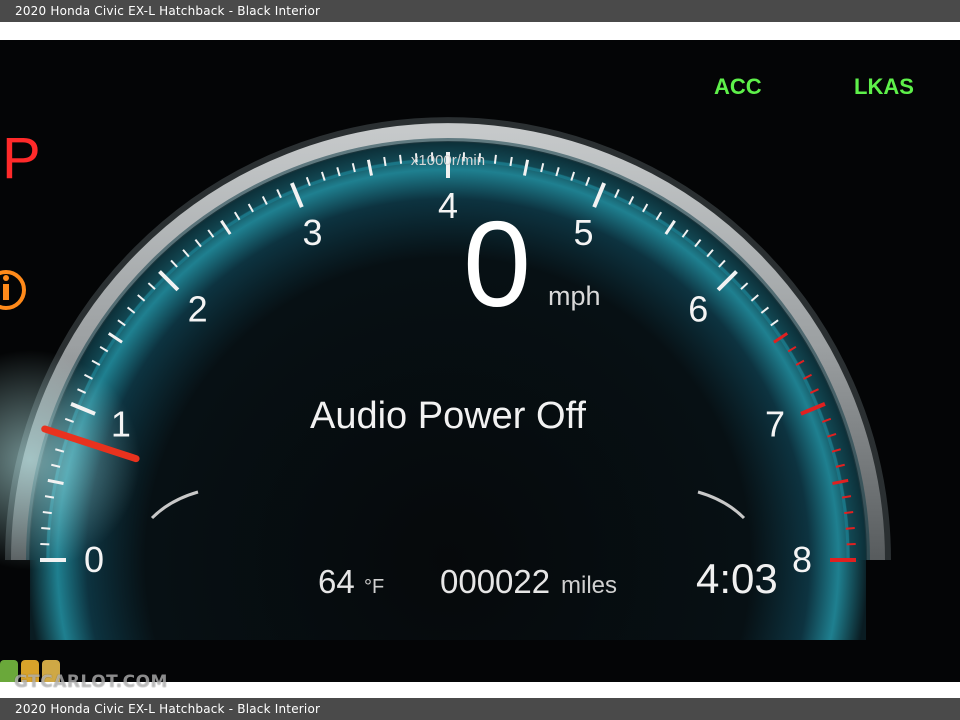 This screenshot has width=960, height=720. I want to click on temperature-unit: °F, so click(374, 587).